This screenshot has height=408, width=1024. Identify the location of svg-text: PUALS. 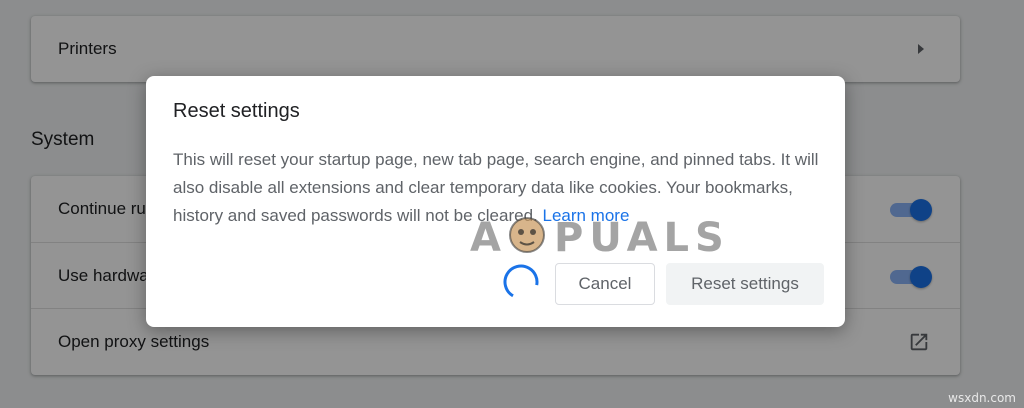
(642, 238).